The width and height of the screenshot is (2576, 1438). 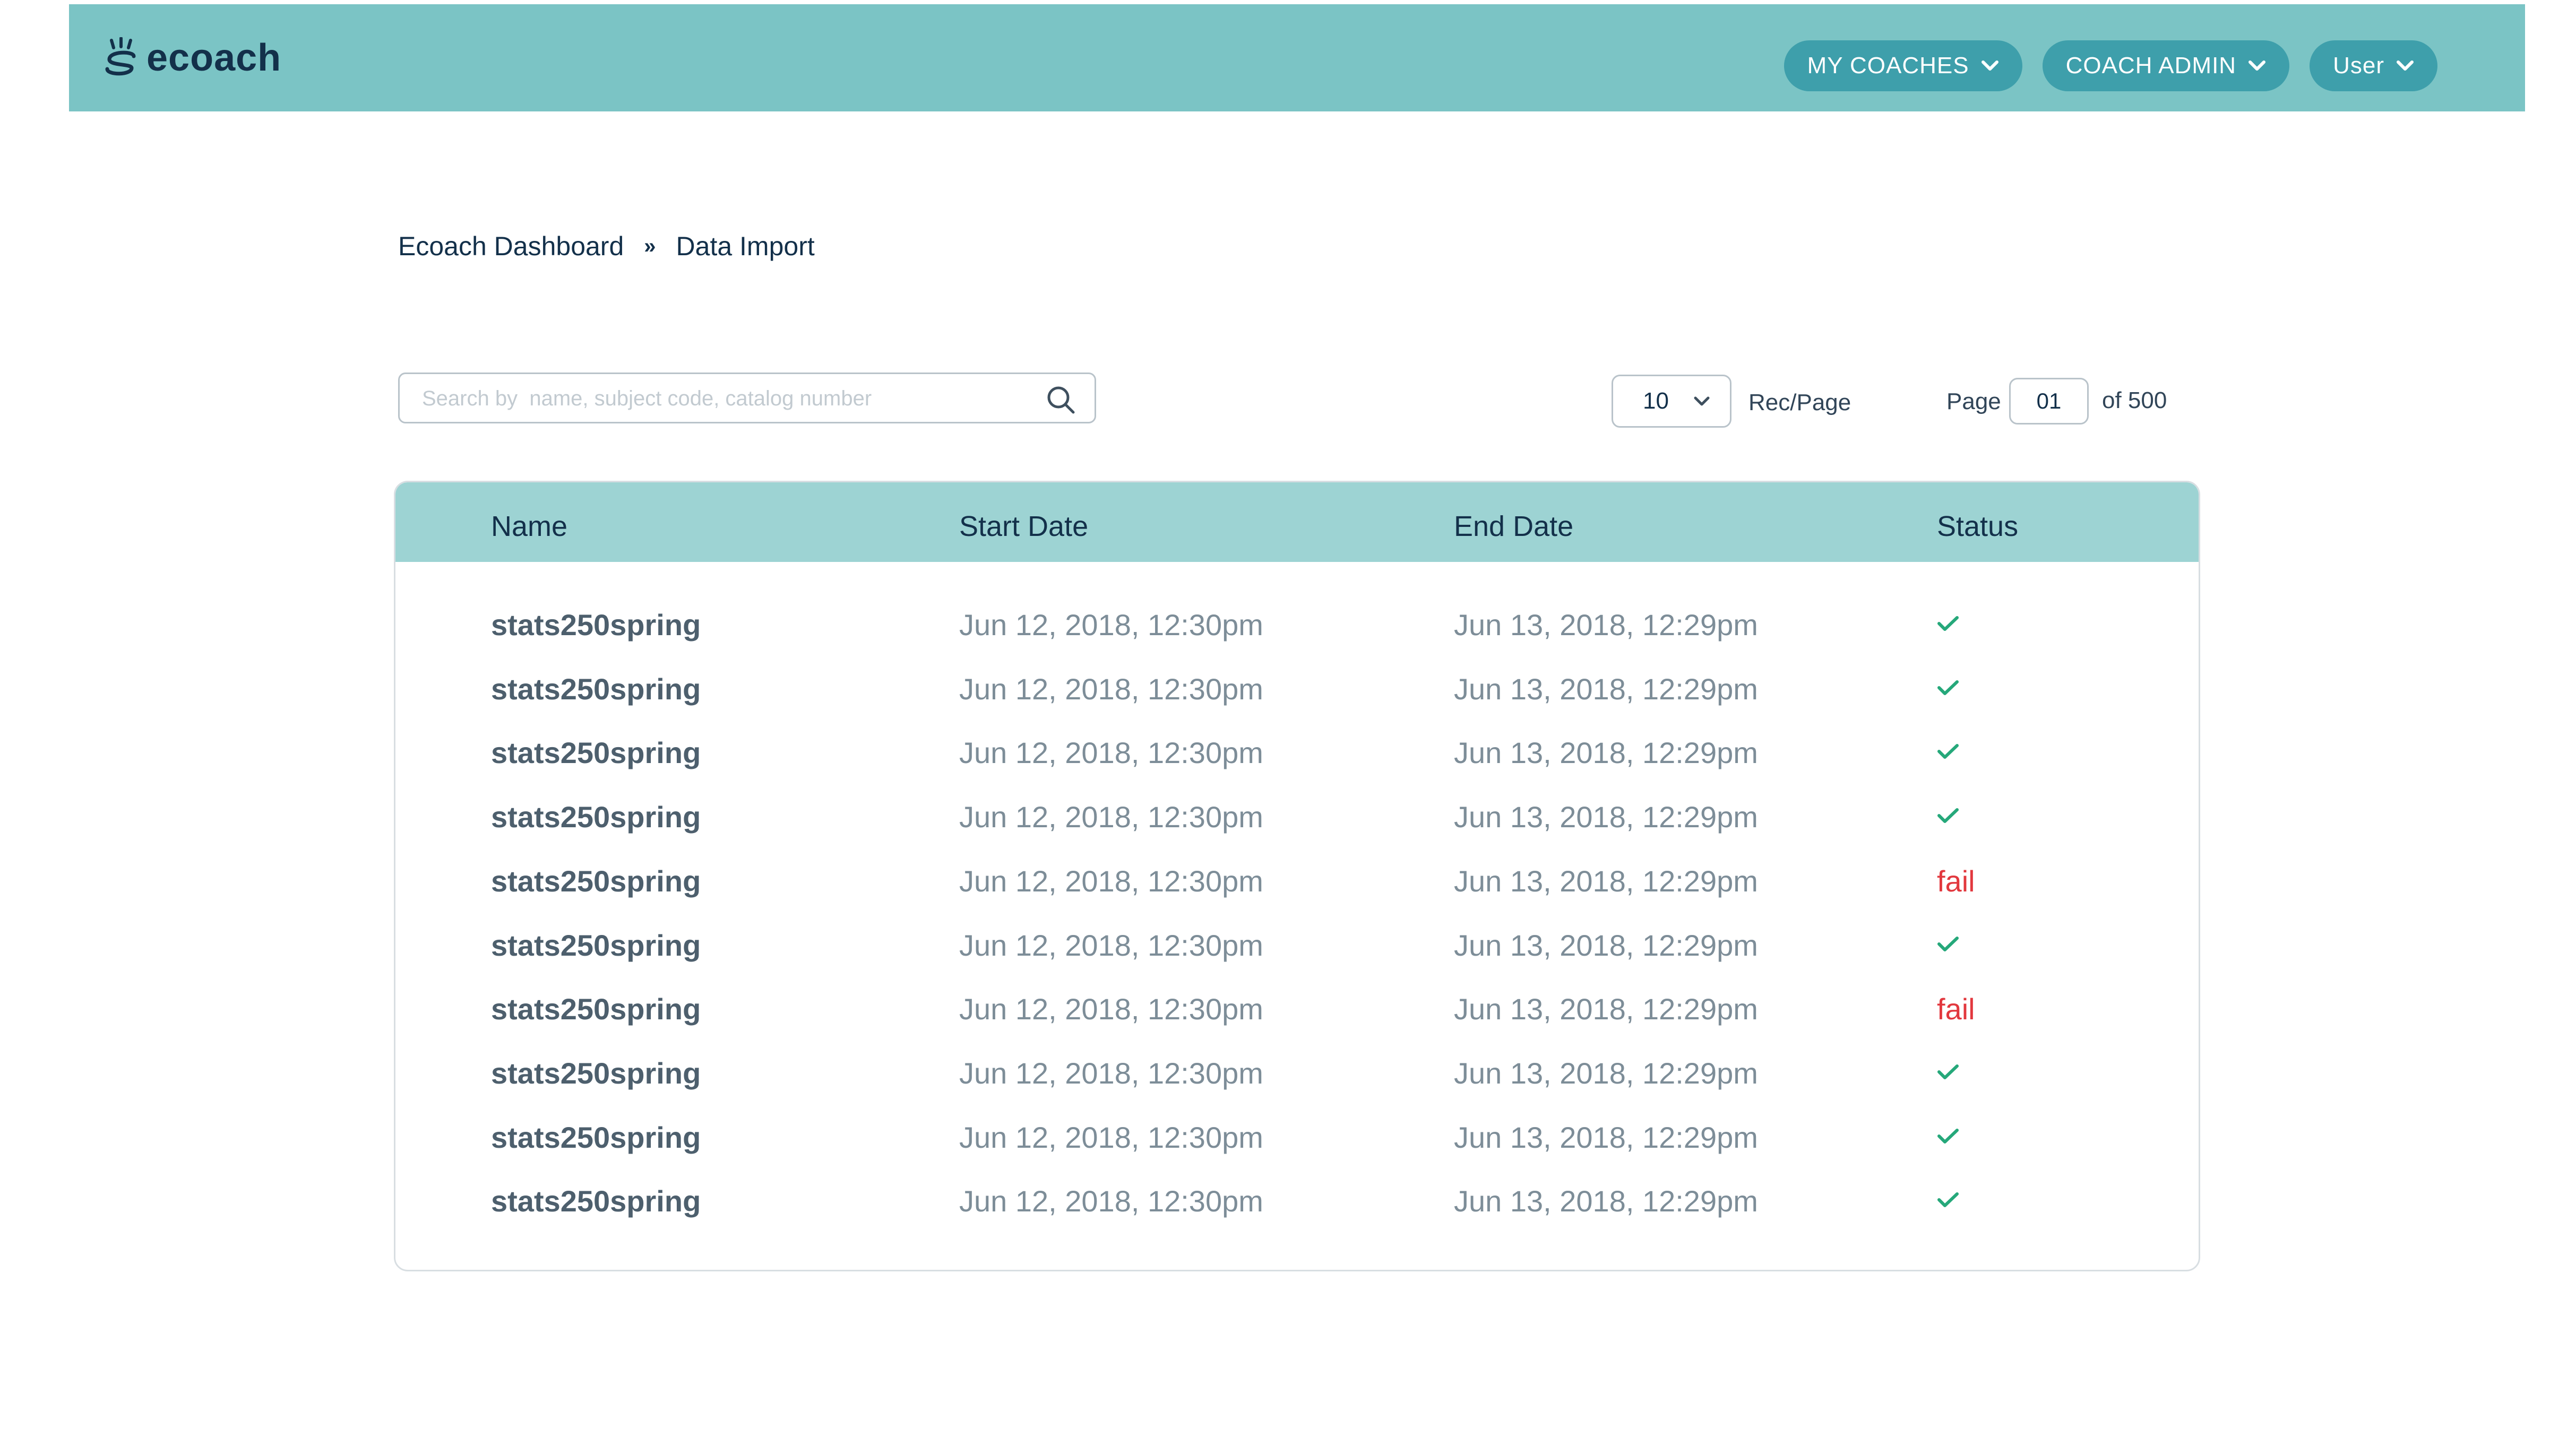 What do you see at coordinates (511, 247) in the screenshot?
I see `breadcrumb-ecoach-dashboard: Ecoach Dashboard` at bounding box center [511, 247].